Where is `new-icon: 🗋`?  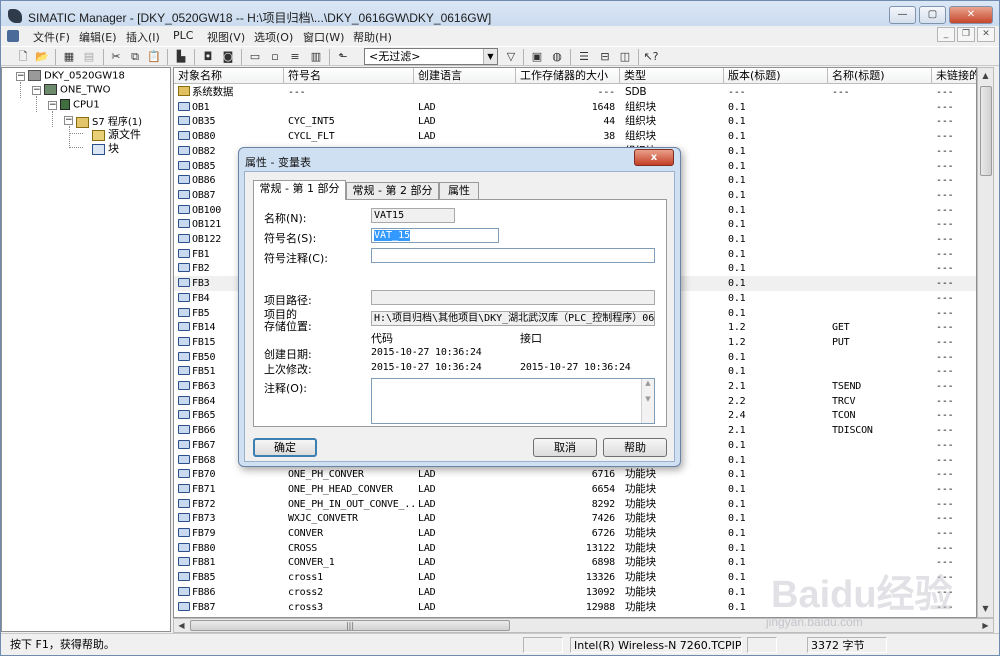 new-icon: 🗋 is located at coordinates (23, 56).